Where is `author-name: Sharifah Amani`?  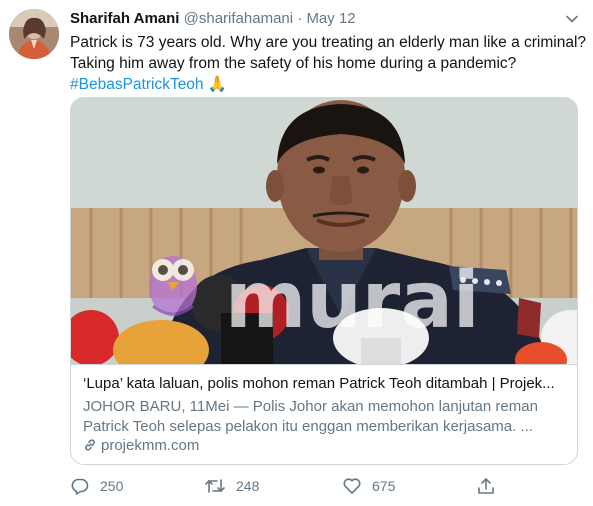 author-name: Sharifah Amani is located at coordinates (124, 18).